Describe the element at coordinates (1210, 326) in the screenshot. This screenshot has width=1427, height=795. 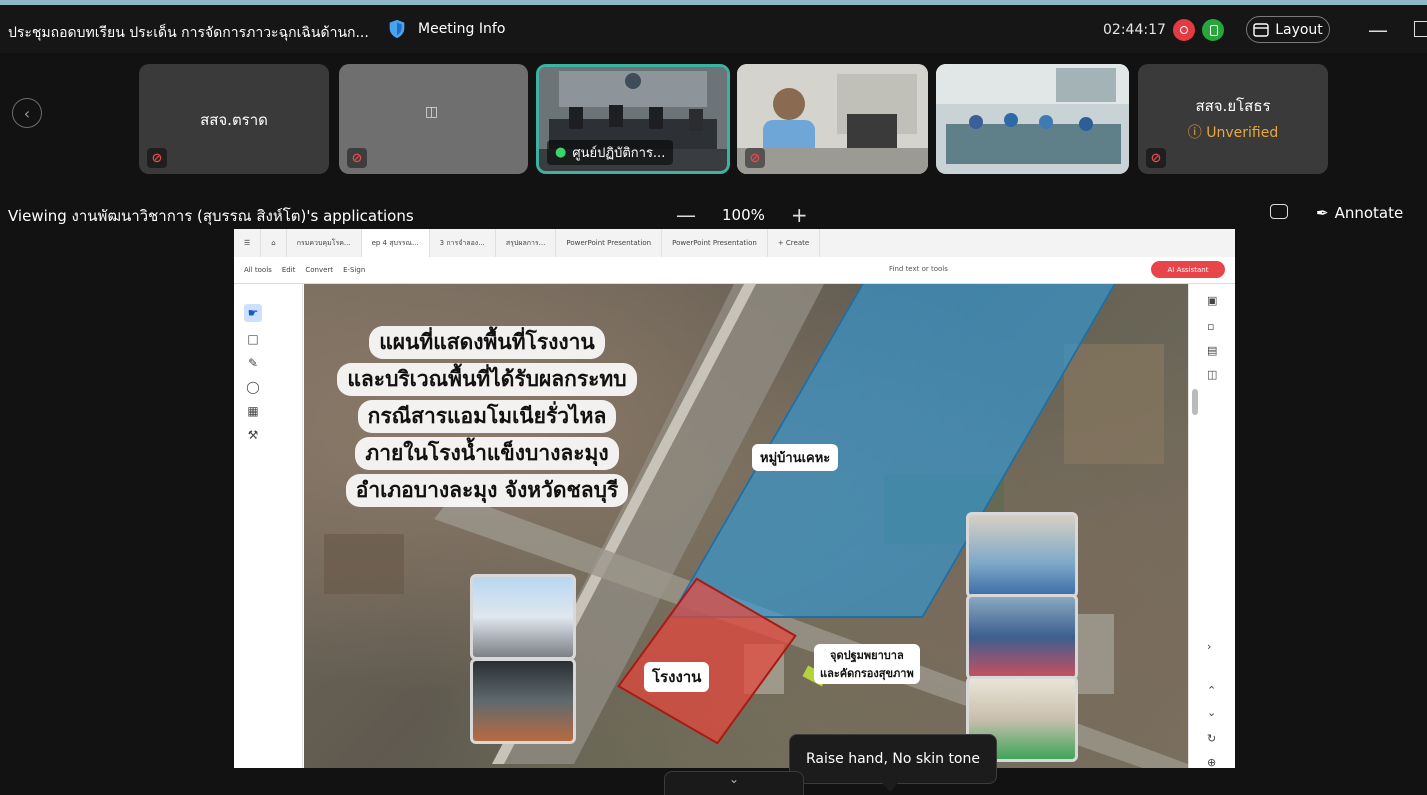
I see `comments-icon: ▫` at that location.